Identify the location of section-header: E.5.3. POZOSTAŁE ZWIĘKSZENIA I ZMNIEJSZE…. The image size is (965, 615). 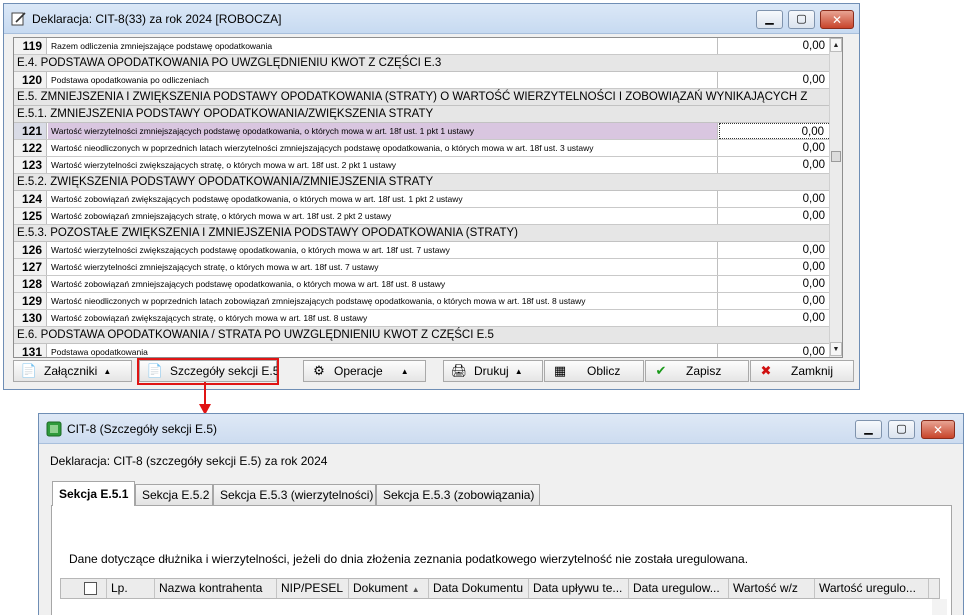
(428, 233).